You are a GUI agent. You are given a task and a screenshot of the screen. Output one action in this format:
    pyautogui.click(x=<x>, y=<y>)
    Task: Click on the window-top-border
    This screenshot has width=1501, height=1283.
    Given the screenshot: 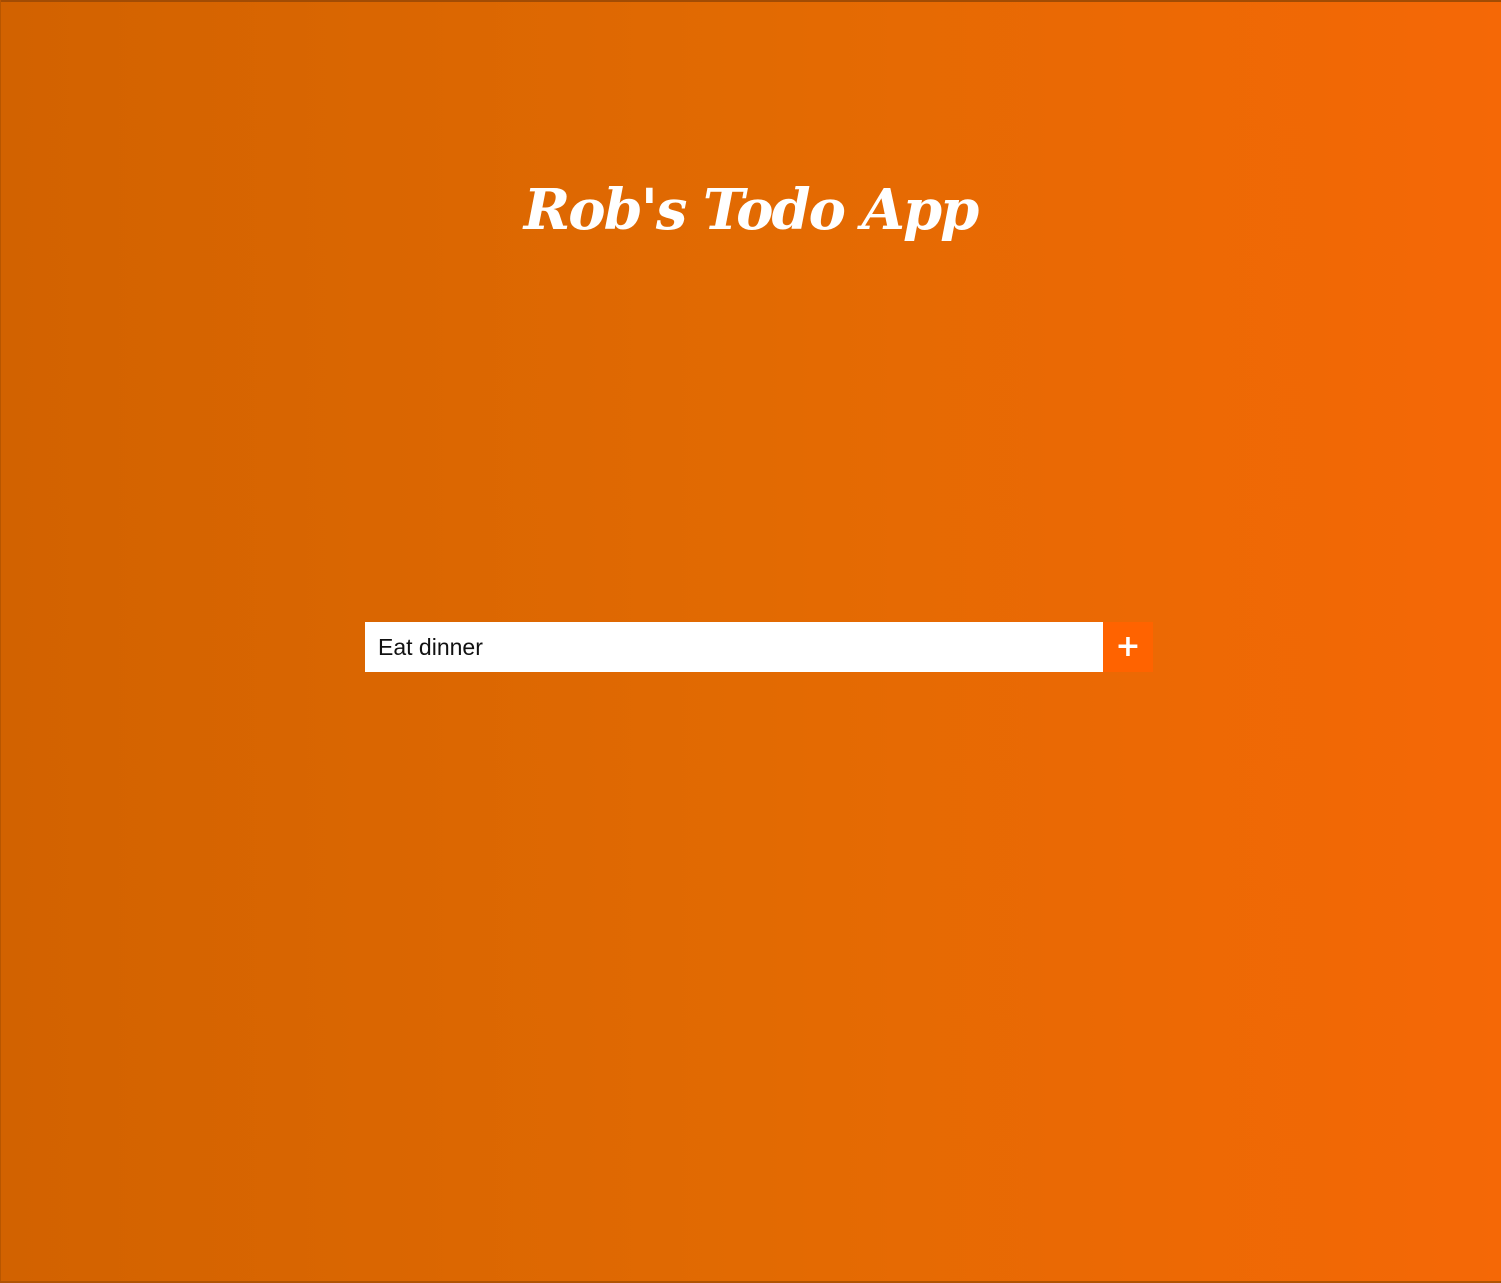 What is the action you would take?
    pyautogui.click(x=750, y=1)
    